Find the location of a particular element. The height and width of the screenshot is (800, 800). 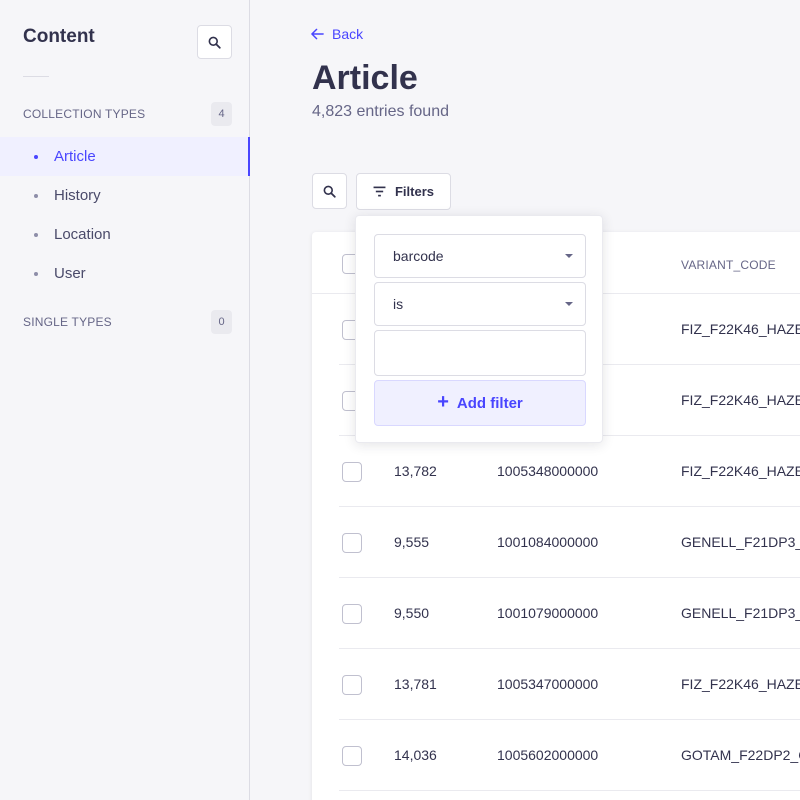

count-badge: 0 is located at coordinates (221, 322).